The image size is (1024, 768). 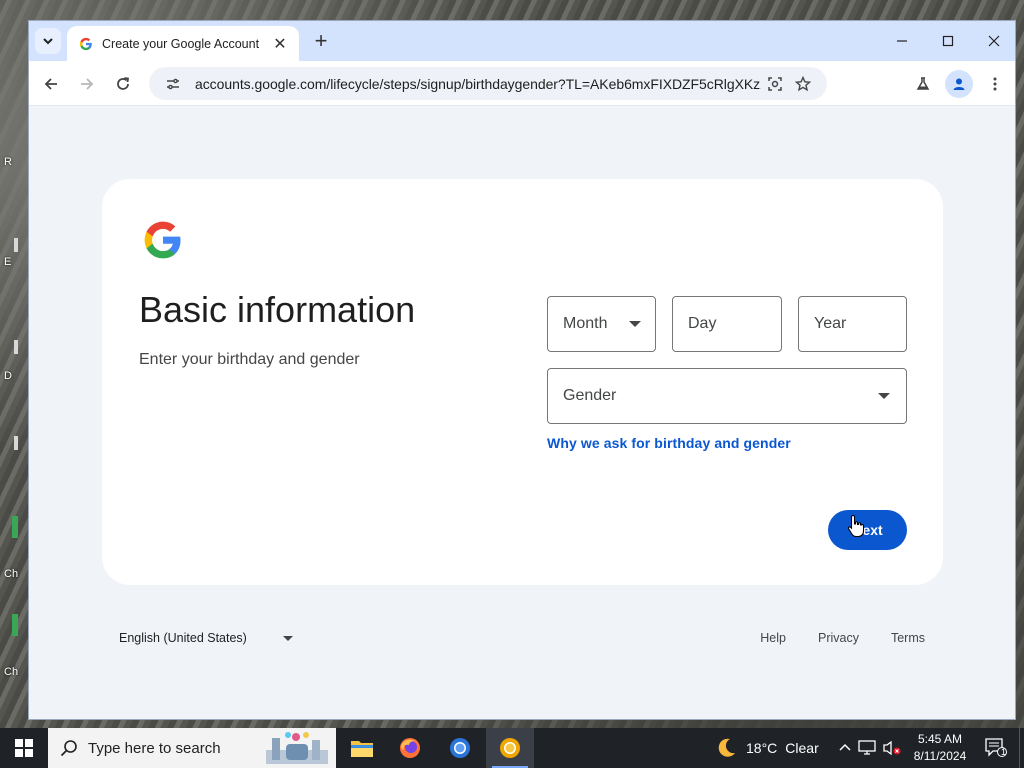 I want to click on chrome-icon, so click(x=460, y=748).